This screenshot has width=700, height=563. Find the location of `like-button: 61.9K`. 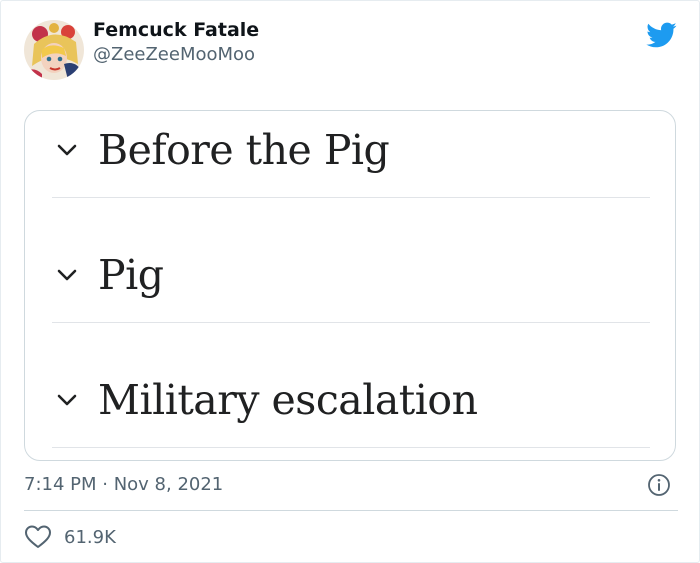

like-button: 61.9K is located at coordinates (70, 537).